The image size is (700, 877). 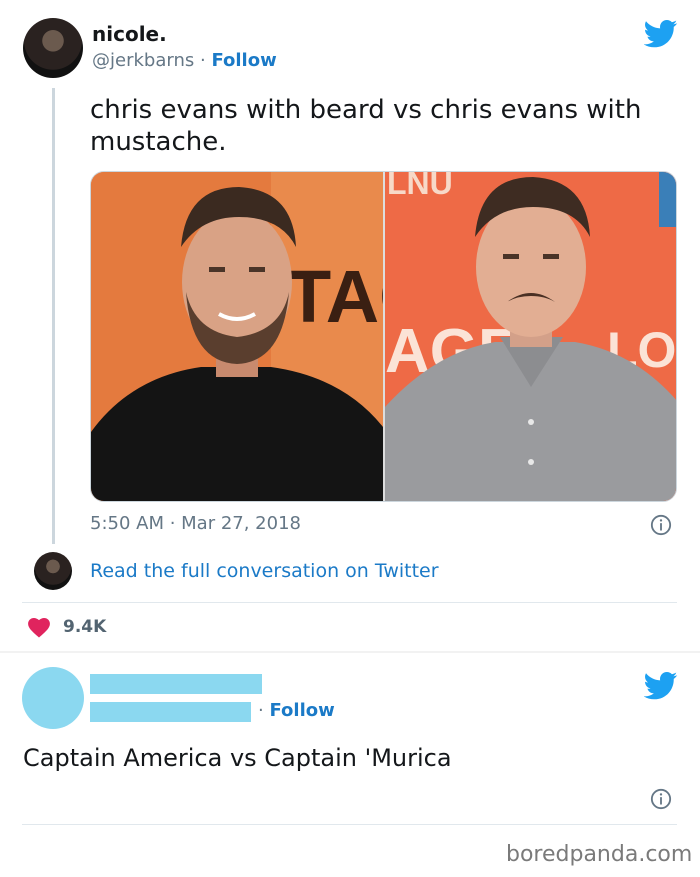 What do you see at coordinates (53, 48) in the screenshot?
I see `author-avatar` at bounding box center [53, 48].